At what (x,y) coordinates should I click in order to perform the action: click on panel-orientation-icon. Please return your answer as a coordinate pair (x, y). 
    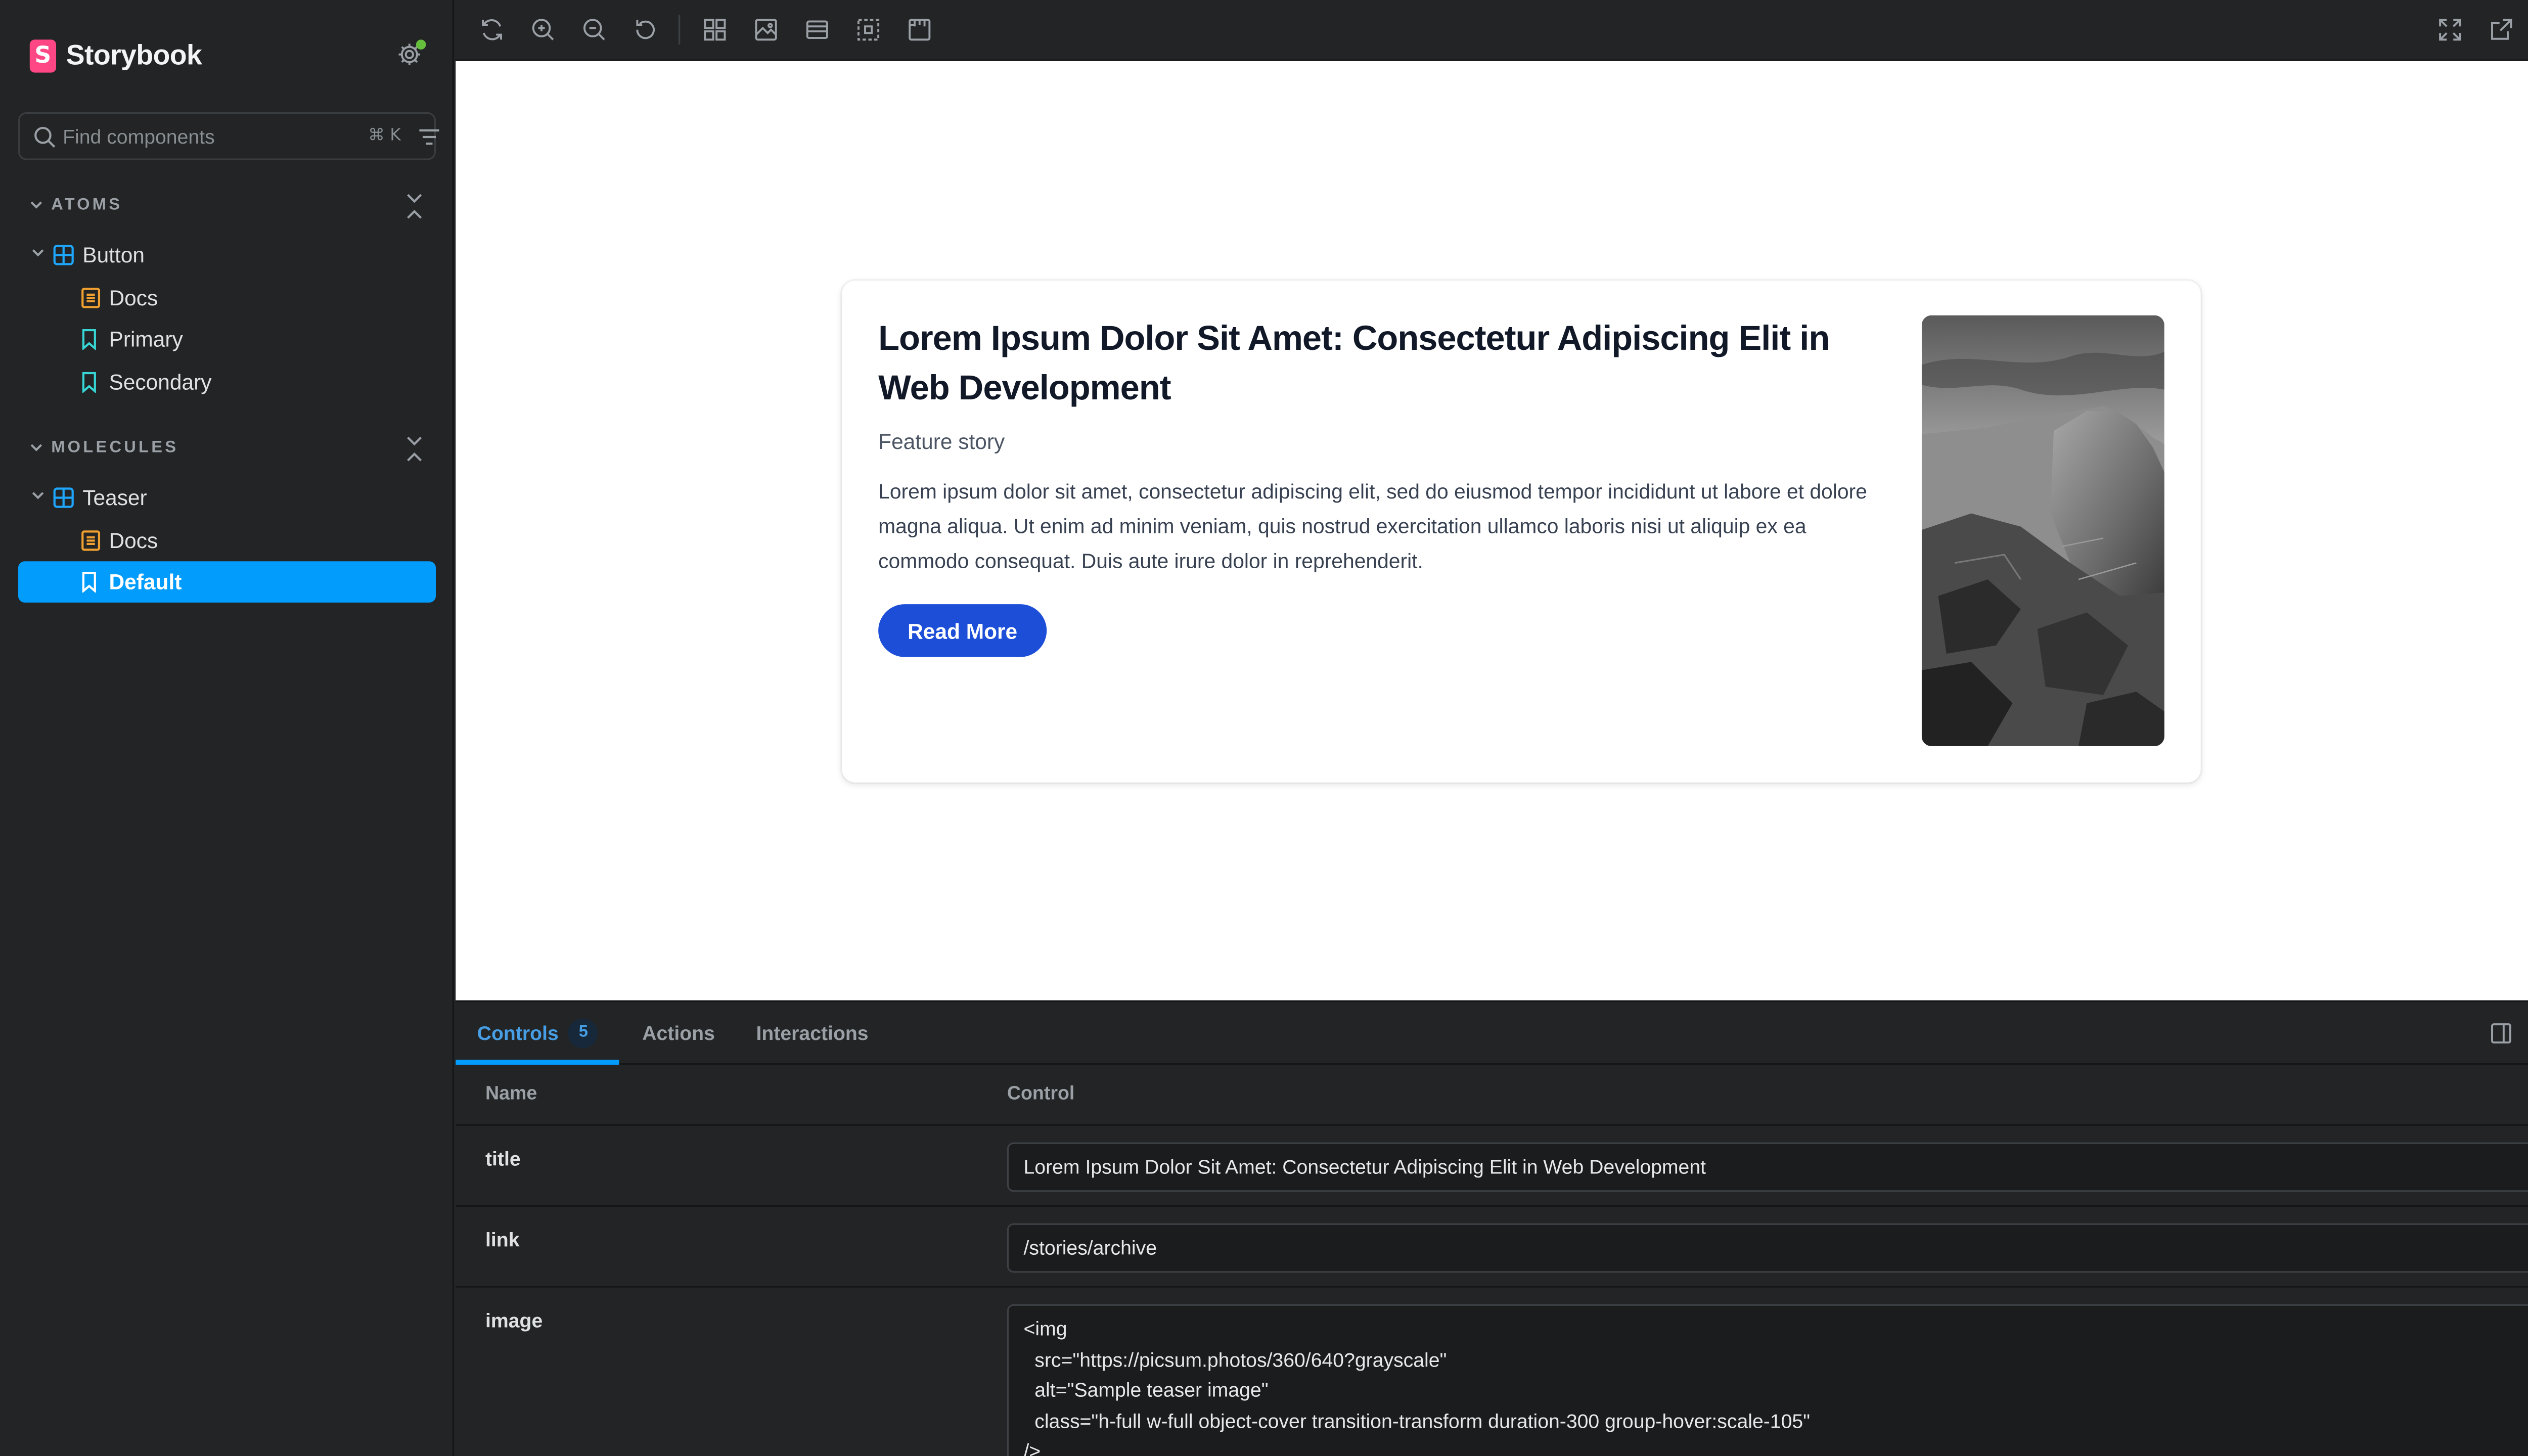
    Looking at the image, I should click on (2502, 1033).